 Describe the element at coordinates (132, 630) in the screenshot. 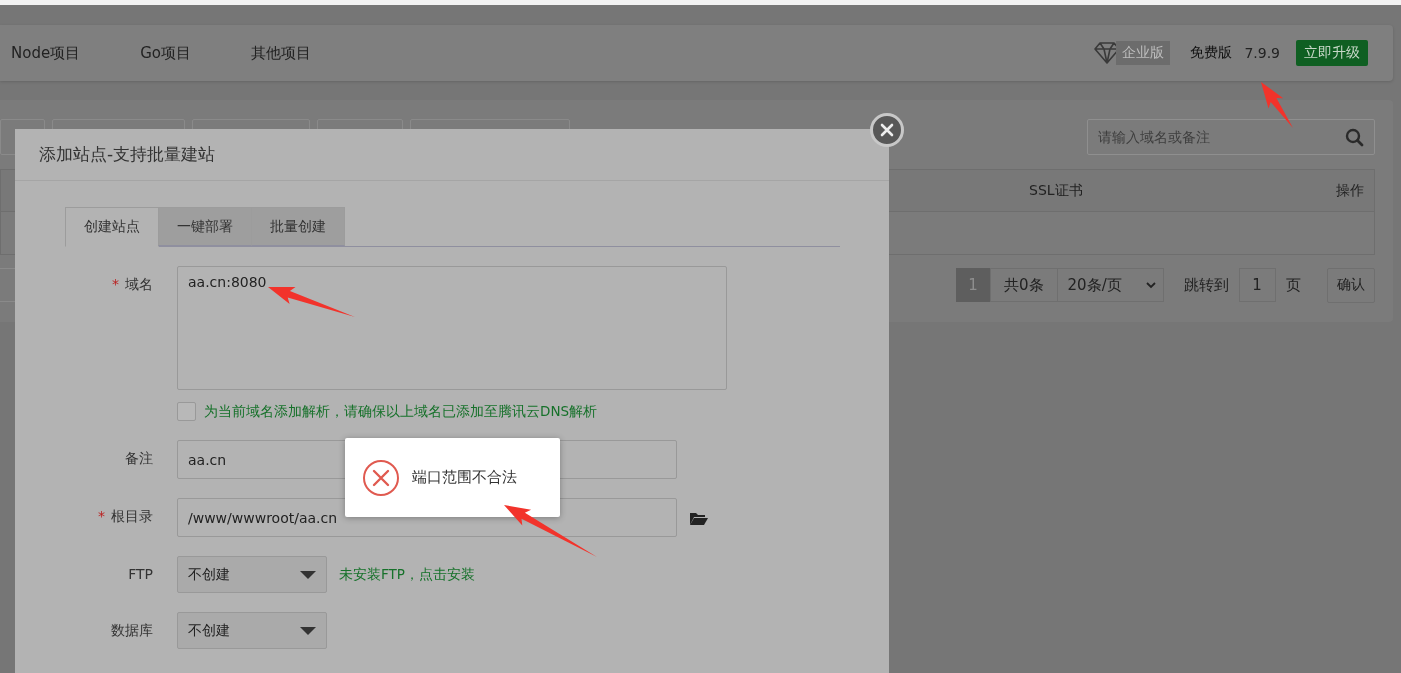

I see `field-label: 数据库` at that location.